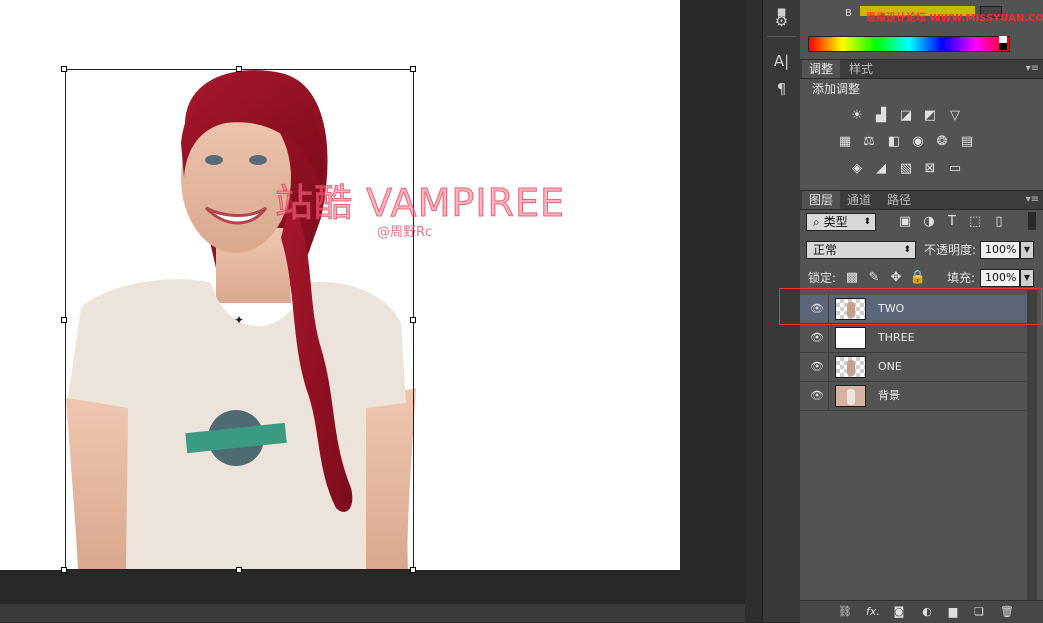 The image size is (1043, 623). What do you see at coordinates (899, 200) in the screenshot?
I see `tab-paths: 路径` at bounding box center [899, 200].